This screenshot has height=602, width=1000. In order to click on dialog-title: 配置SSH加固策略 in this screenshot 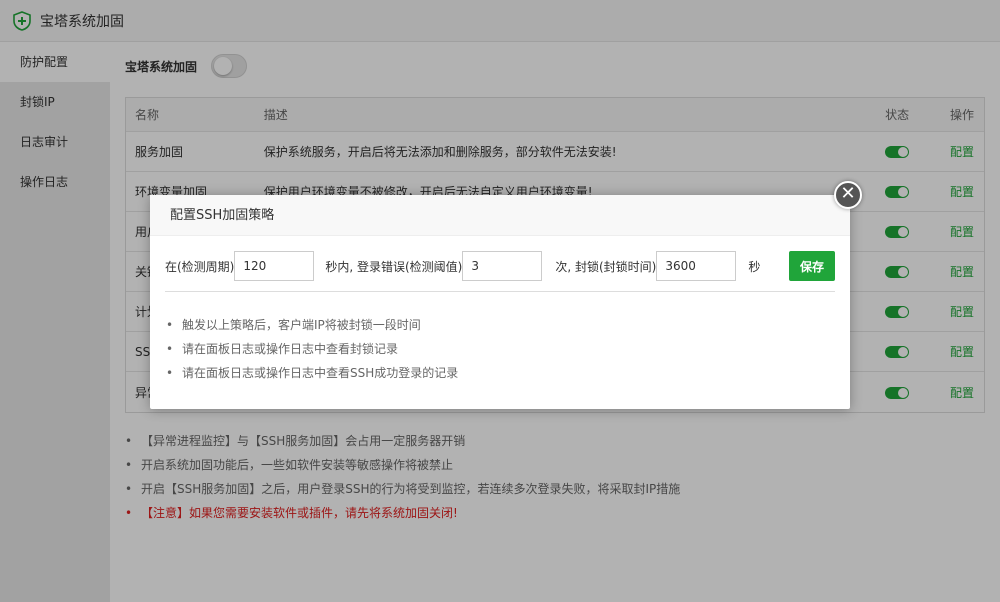, I will do `click(500, 215)`.